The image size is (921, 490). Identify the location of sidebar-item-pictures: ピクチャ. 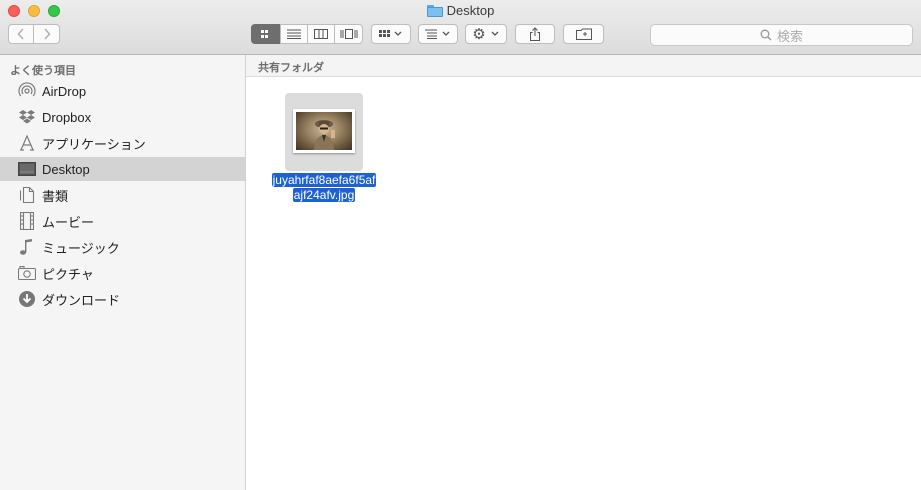
(122, 273).